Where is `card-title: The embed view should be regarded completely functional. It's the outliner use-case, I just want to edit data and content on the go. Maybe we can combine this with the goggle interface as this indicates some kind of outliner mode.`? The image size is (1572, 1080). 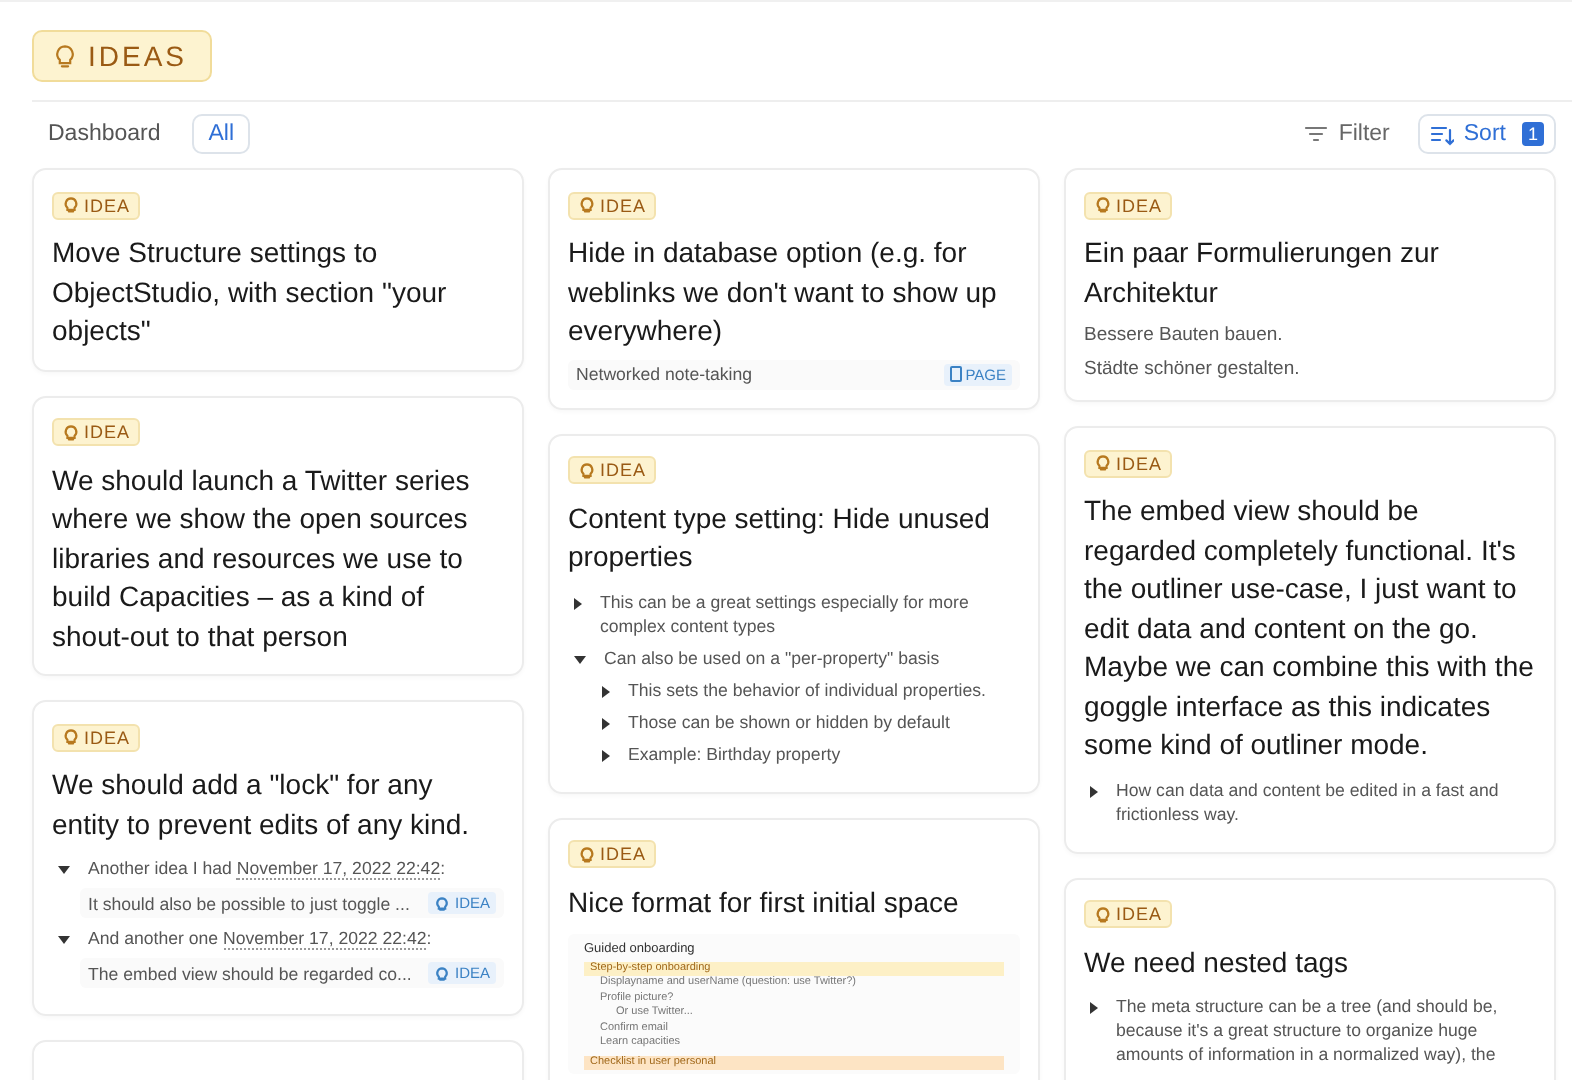
card-title: The embed view should be regarded completely functional. It's the outliner use-case, I just want to edit data and content on the go. Maybe we can combine this with the goggle interface as this indicates some kind of outliner mode. is located at coordinates (1310, 628).